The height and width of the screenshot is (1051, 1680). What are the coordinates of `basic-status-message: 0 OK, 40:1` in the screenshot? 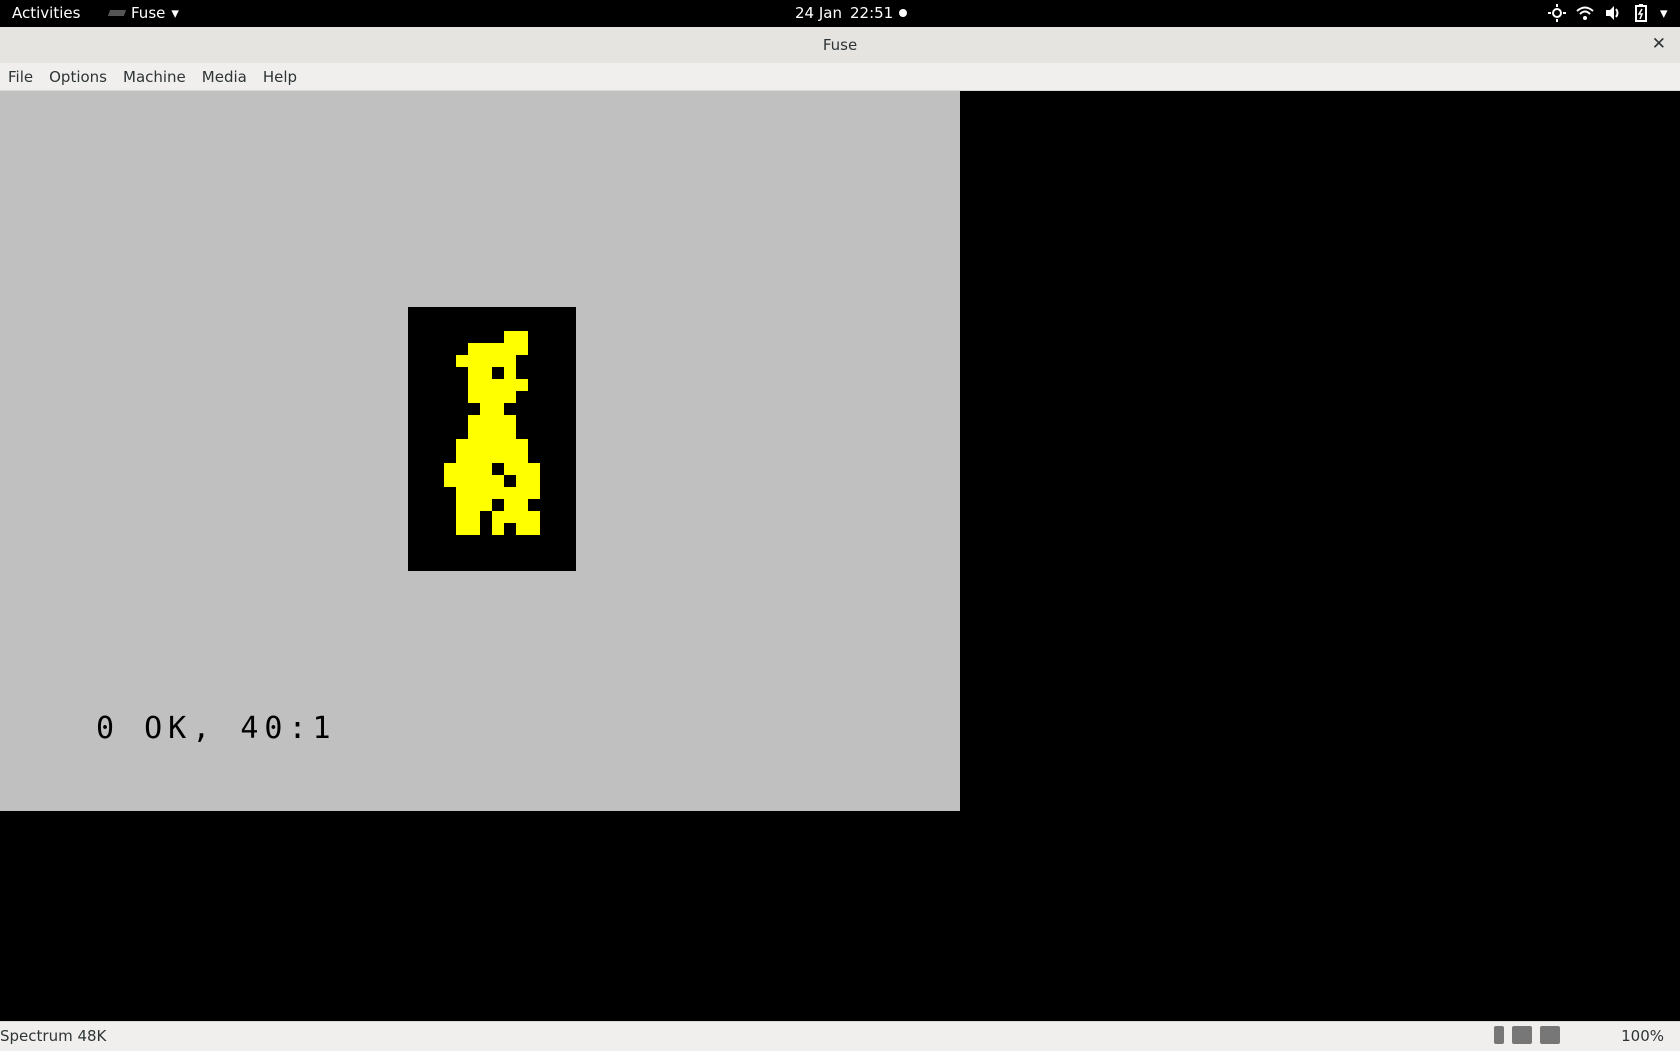 It's located at (216, 728).